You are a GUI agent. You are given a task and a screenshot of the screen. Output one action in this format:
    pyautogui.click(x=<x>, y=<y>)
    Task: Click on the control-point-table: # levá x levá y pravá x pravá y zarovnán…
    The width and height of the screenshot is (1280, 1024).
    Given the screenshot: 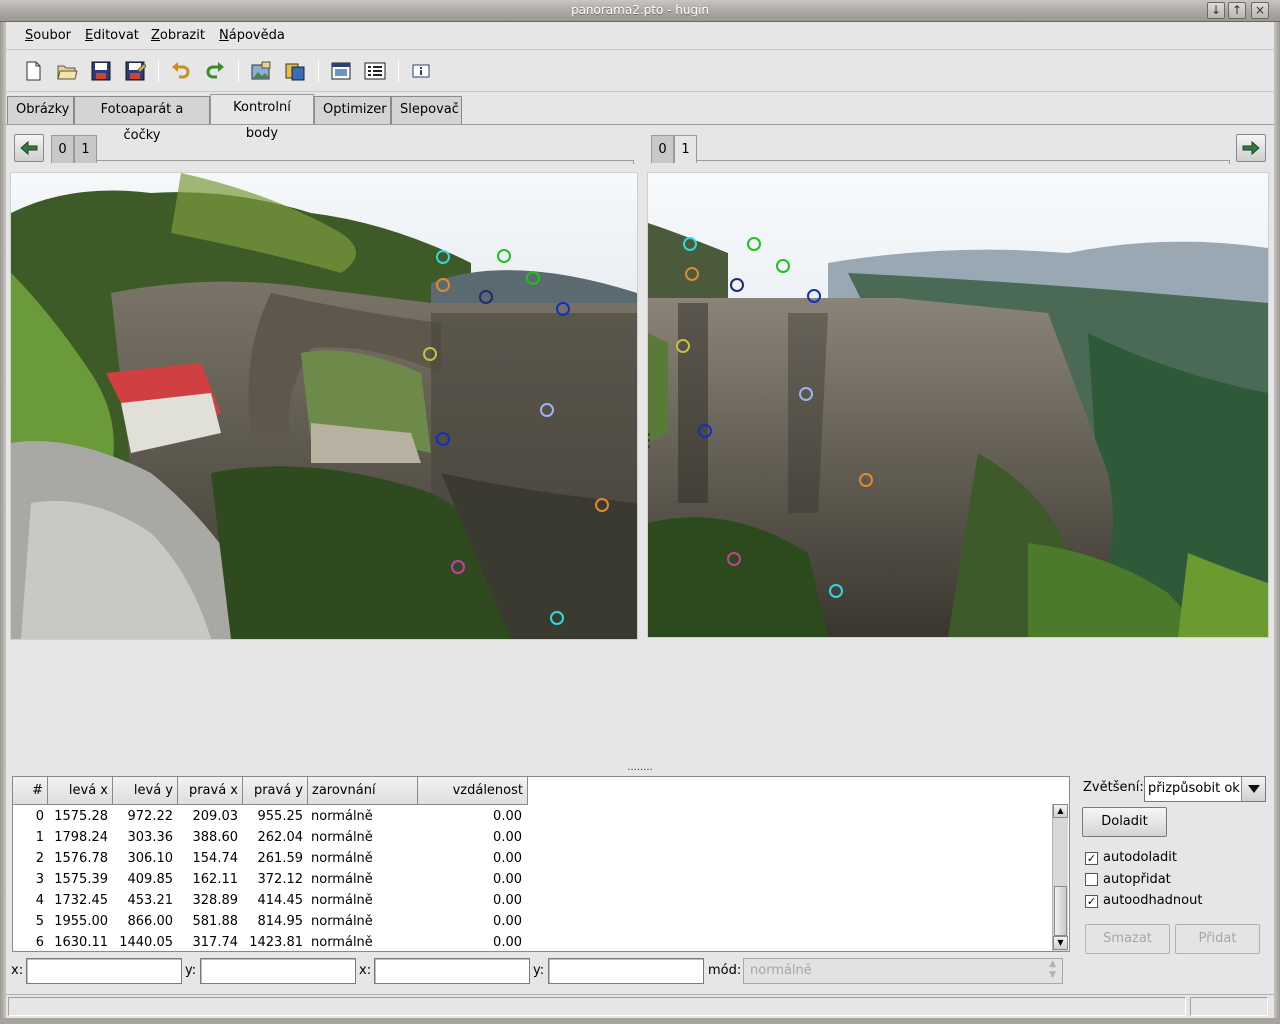 What is the action you would take?
    pyautogui.click(x=541, y=864)
    